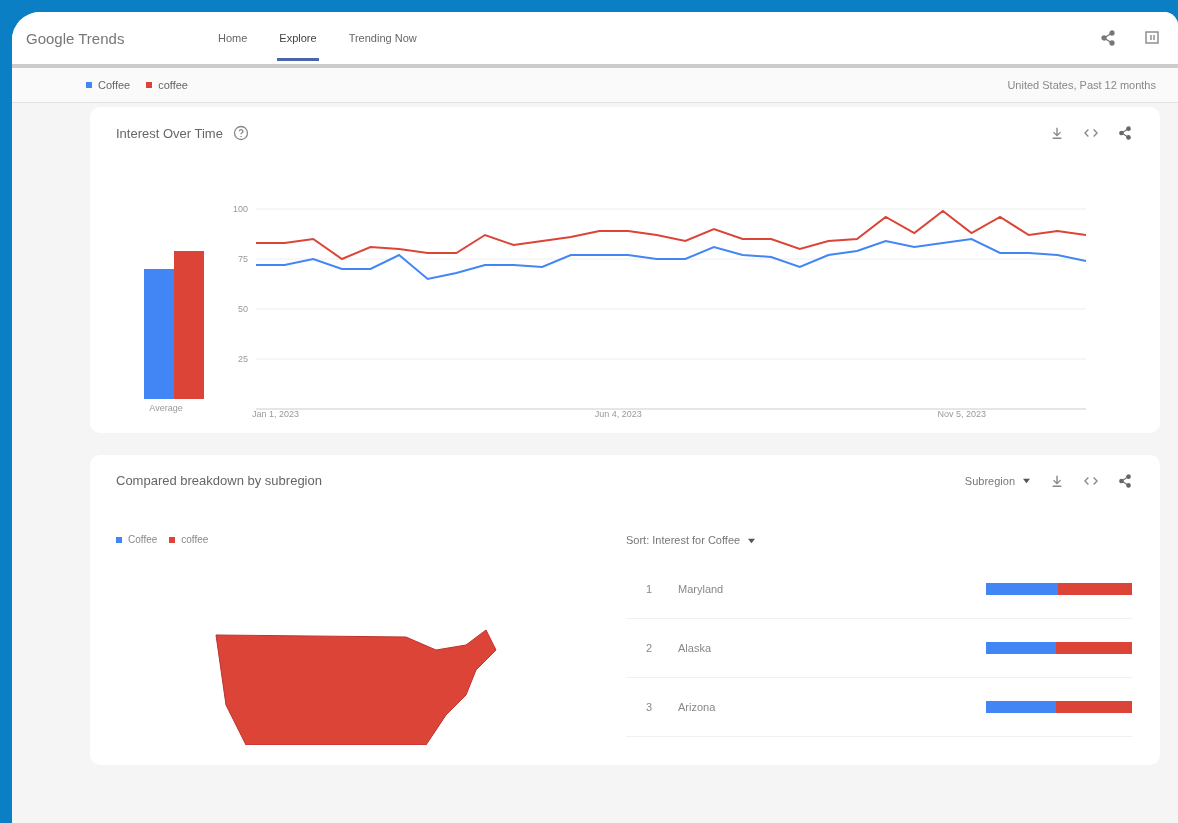 The height and width of the screenshot is (823, 1178). I want to click on y-tick-label: 75, so click(243, 259).